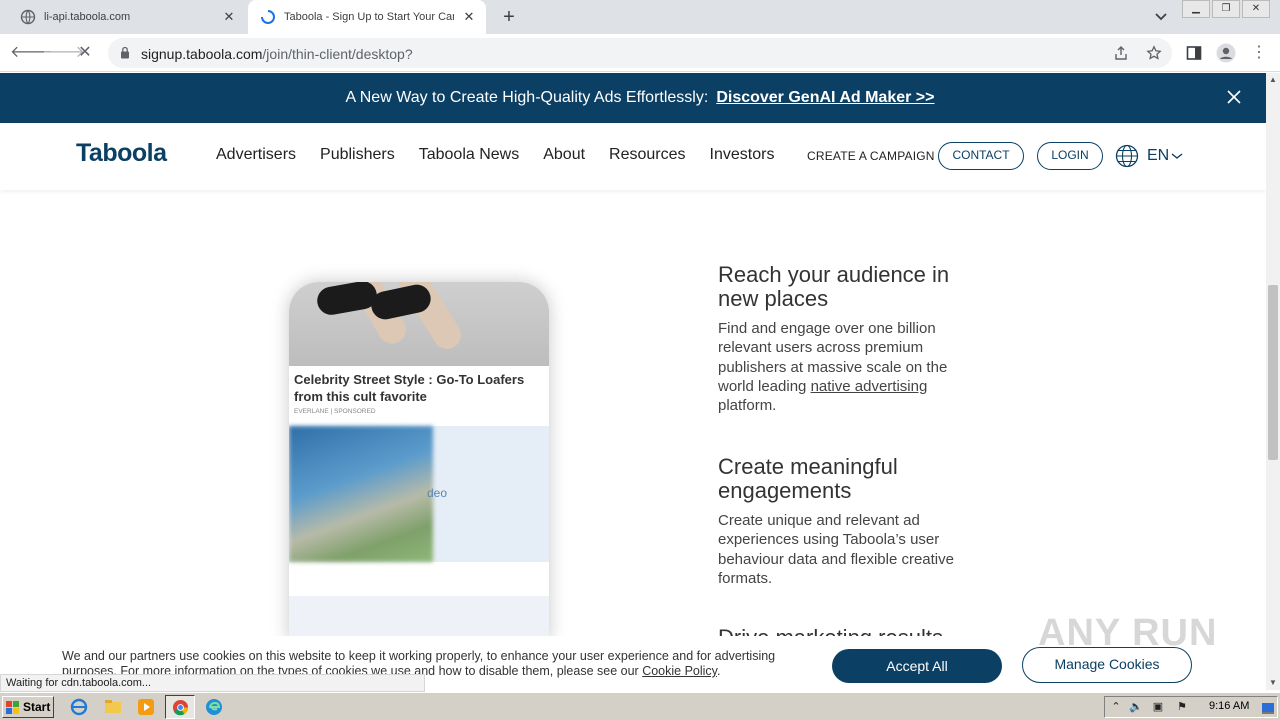  Describe the element at coordinates (1191, 707) in the screenshot. I see `system-tray: ⌃ 🔈 ▣ ⚑ 9:16 AM` at that location.